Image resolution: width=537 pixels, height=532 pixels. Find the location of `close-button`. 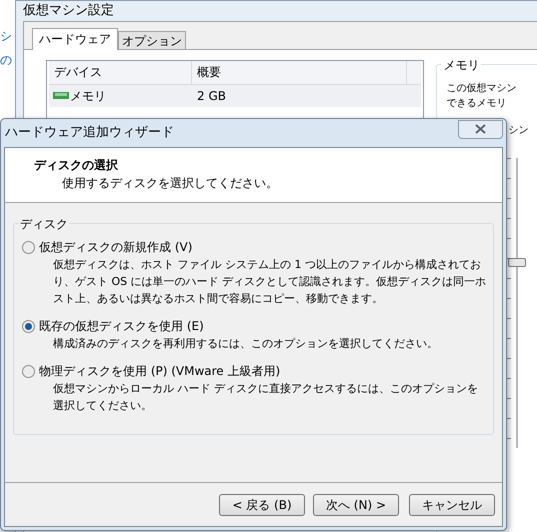

close-button is located at coordinates (480, 129).